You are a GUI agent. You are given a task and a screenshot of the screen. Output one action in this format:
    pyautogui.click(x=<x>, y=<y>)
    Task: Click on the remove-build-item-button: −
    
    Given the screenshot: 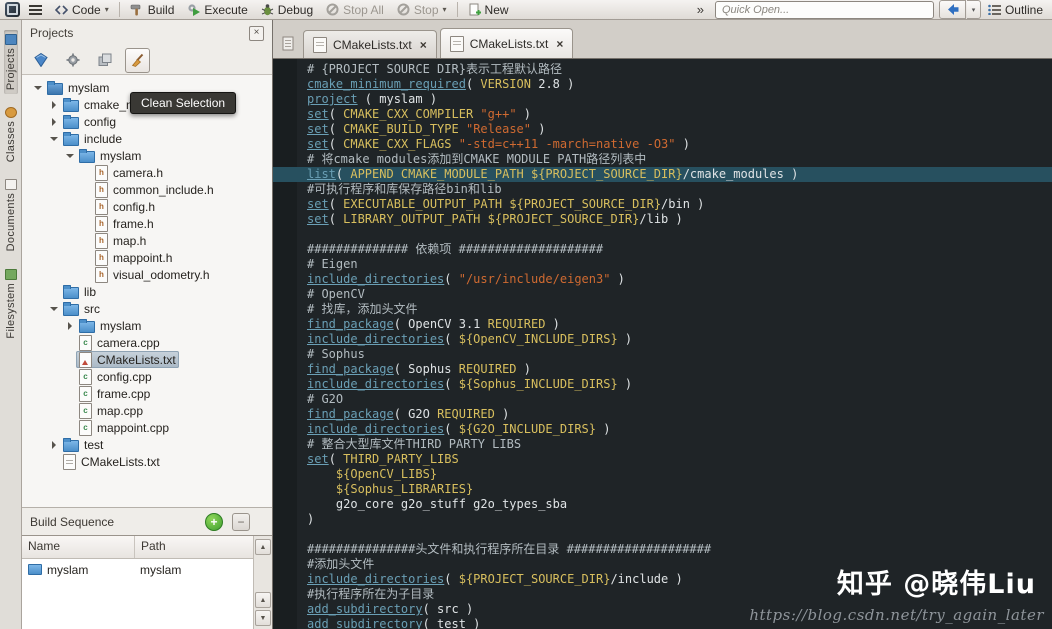 What is the action you would take?
    pyautogui.click(x=241, y=521)
    